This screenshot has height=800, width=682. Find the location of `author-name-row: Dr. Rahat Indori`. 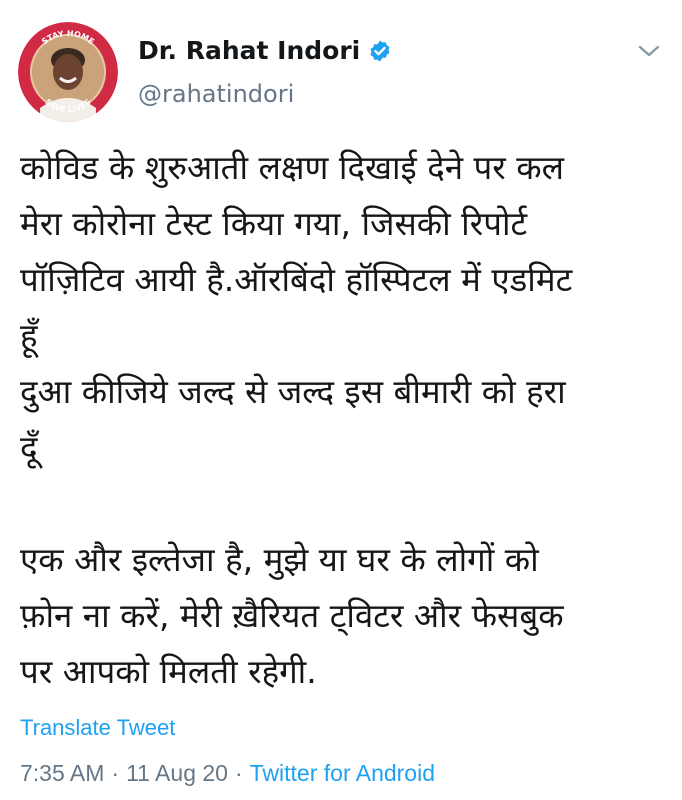

author-name-row: Dr. Rahat Indori is located at coordinates (265, 50).